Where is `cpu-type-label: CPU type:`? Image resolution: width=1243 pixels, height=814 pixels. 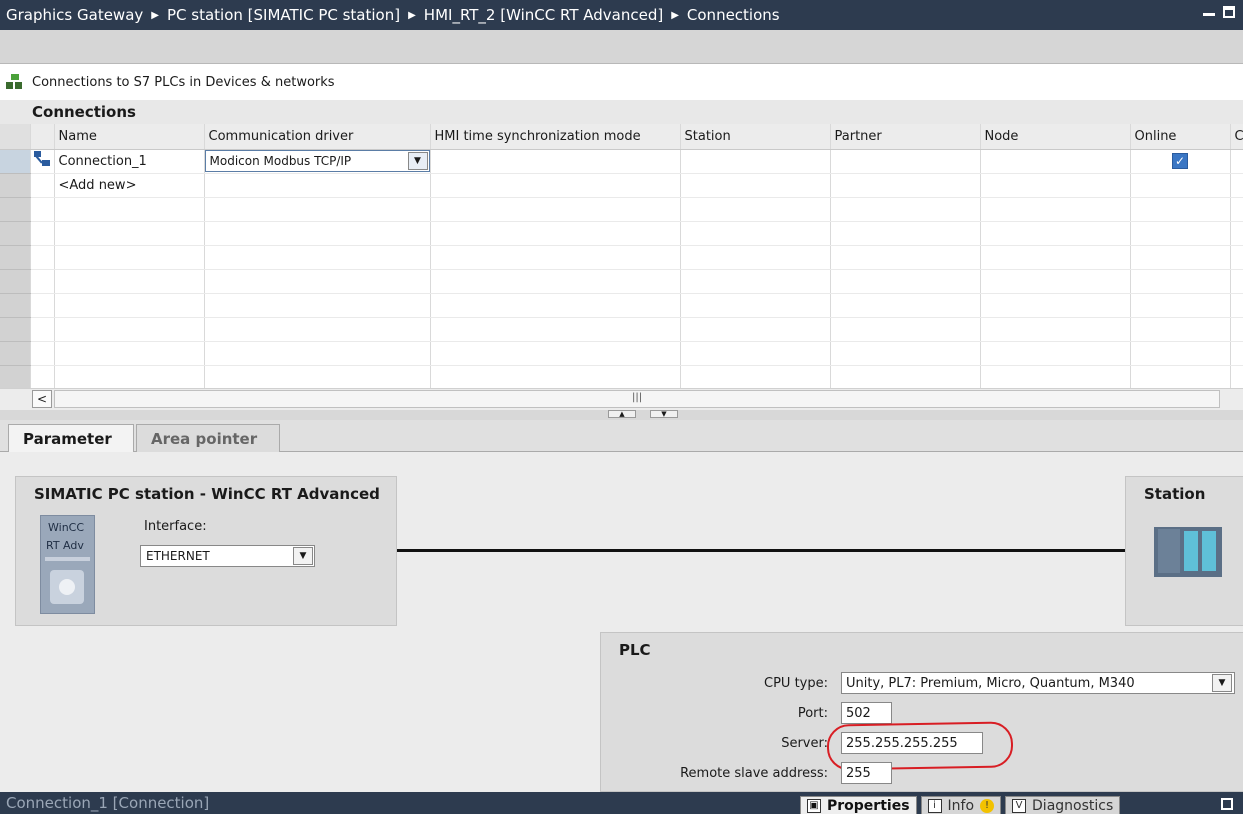
cpu-type-label: CPU type: is located at coordinates (796, 683).